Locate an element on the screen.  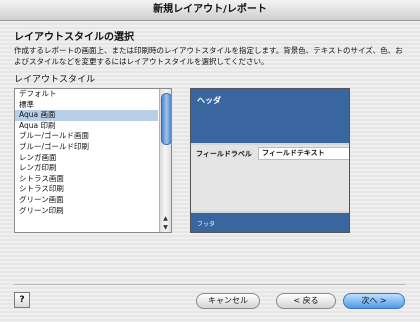
back-button: < 戻る is located at coordinates (306, 301).